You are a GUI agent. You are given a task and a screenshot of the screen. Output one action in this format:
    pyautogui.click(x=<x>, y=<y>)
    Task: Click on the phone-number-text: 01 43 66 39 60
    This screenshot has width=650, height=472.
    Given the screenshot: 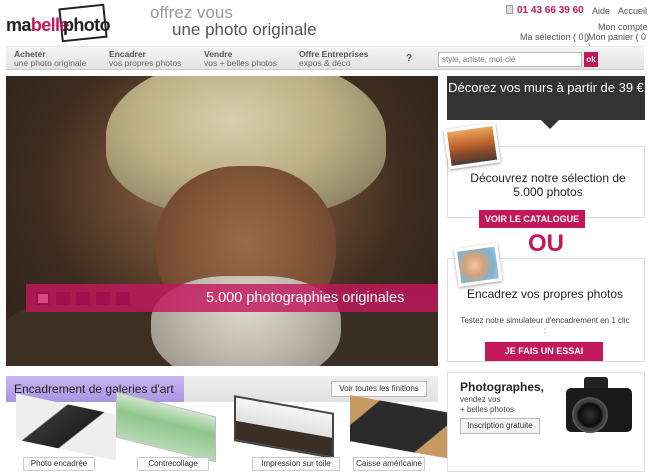 What is the action you would take?
    pyautogui.click(x=550, y=10)
    